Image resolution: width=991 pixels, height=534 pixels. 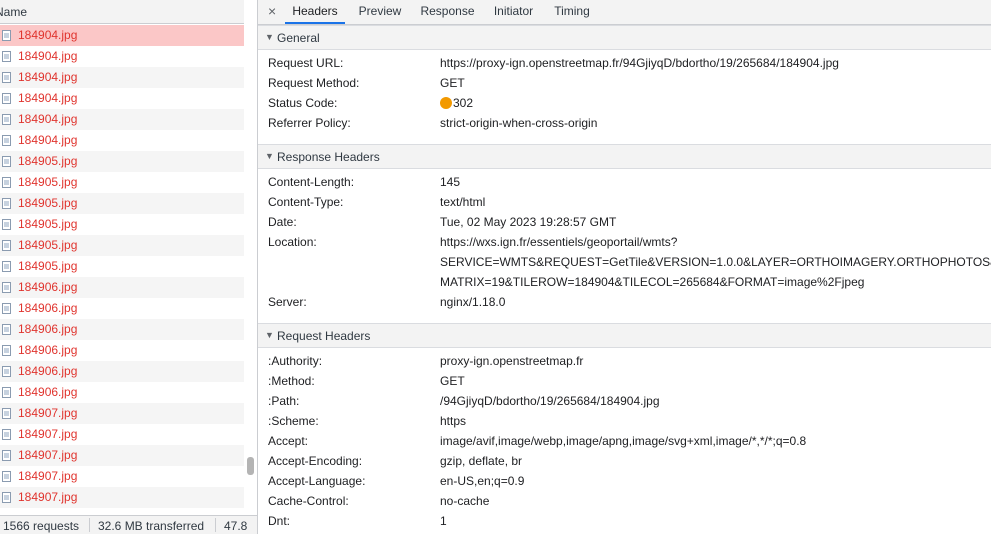 What do you see at coordinates (624, 381) in the screenshot?
I see `header-row: :Method: GET` at bounding box center [624, 381].